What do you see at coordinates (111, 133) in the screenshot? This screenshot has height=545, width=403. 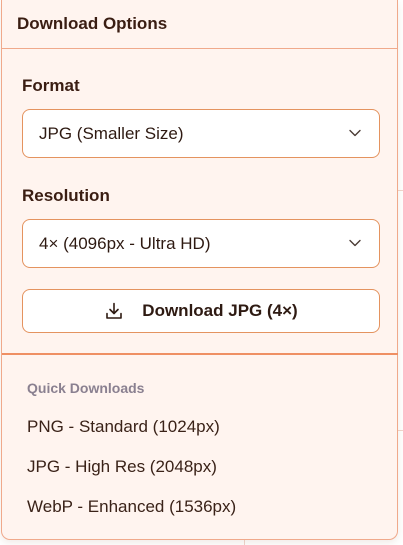 I see `format-select-value: JPG (Smaller Size)` at bounding box center [111, 133].